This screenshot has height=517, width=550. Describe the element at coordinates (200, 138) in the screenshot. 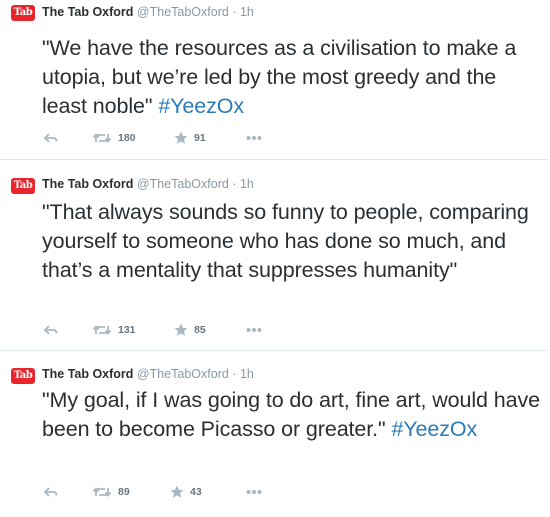

I see `favorite-count: 91` at that location.